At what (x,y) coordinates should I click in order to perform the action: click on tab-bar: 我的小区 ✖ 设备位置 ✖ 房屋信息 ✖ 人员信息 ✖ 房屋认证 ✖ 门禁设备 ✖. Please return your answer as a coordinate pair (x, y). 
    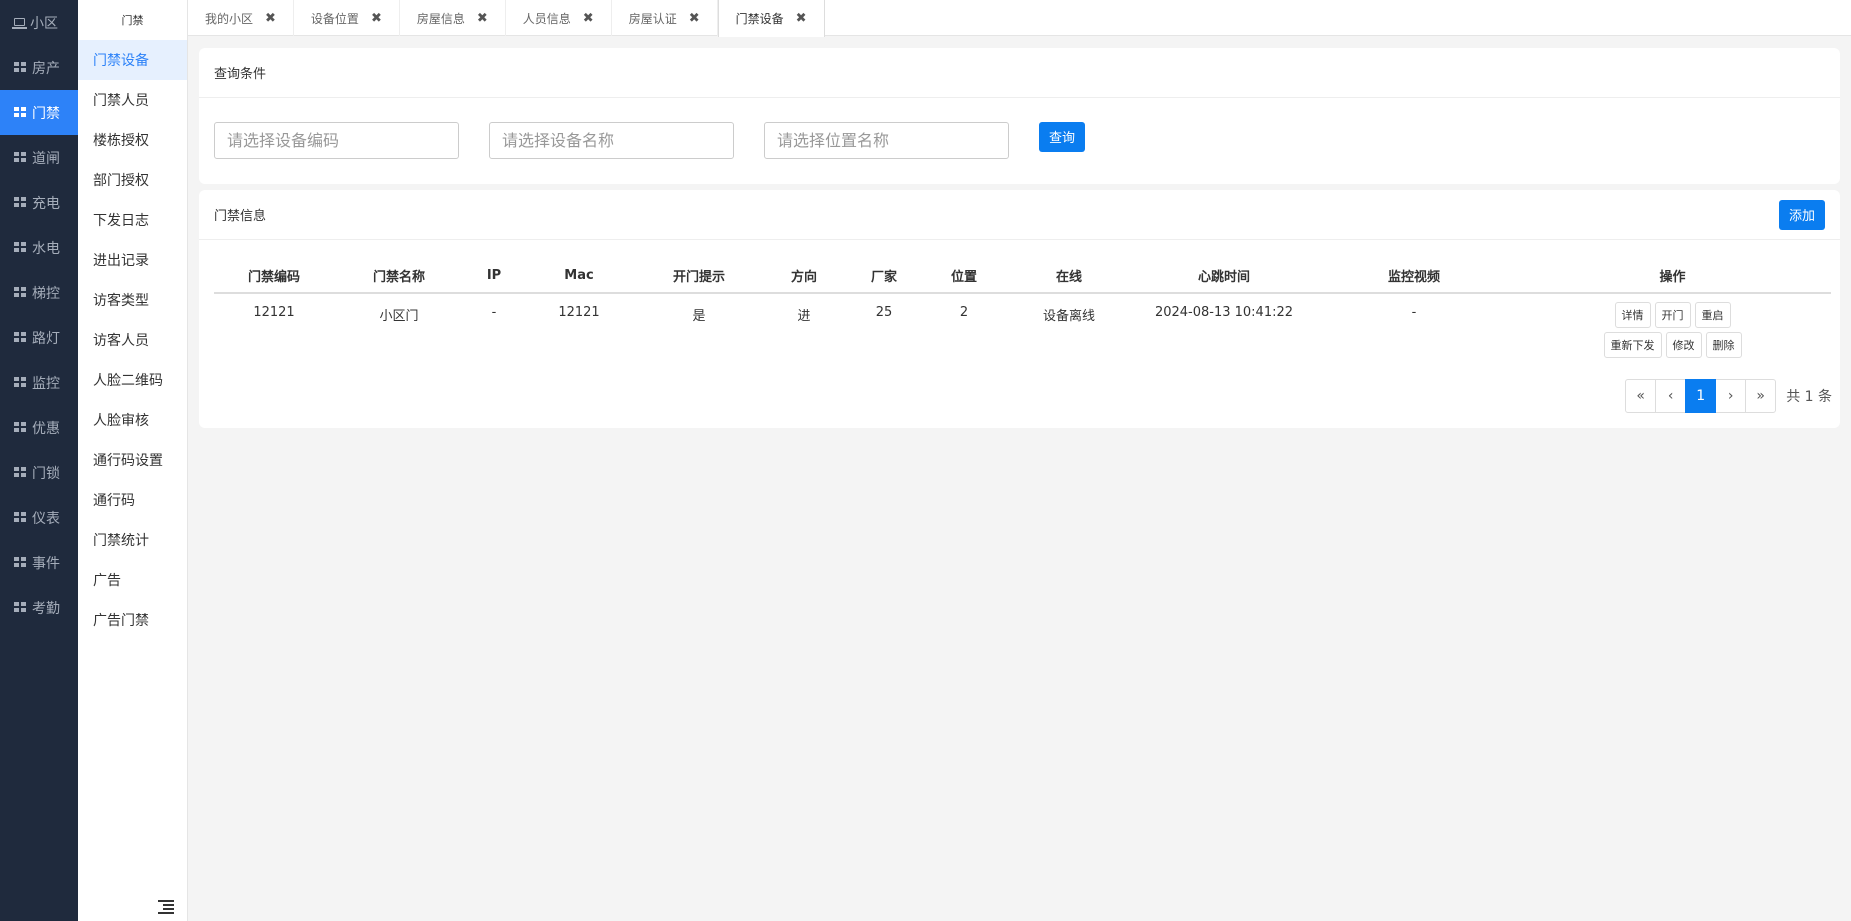
    Looking at the image, I should click on (1019, 18).